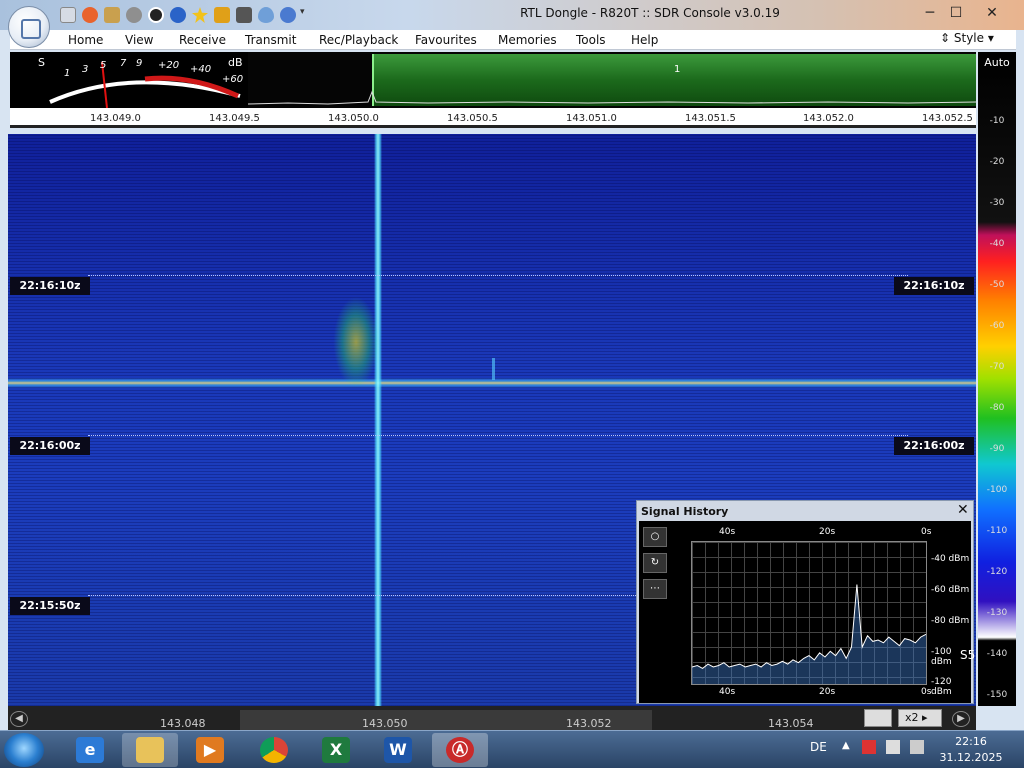  Describe the element at coordinates (244, 15) in the screenshot. I see `camera-icon` at that location.